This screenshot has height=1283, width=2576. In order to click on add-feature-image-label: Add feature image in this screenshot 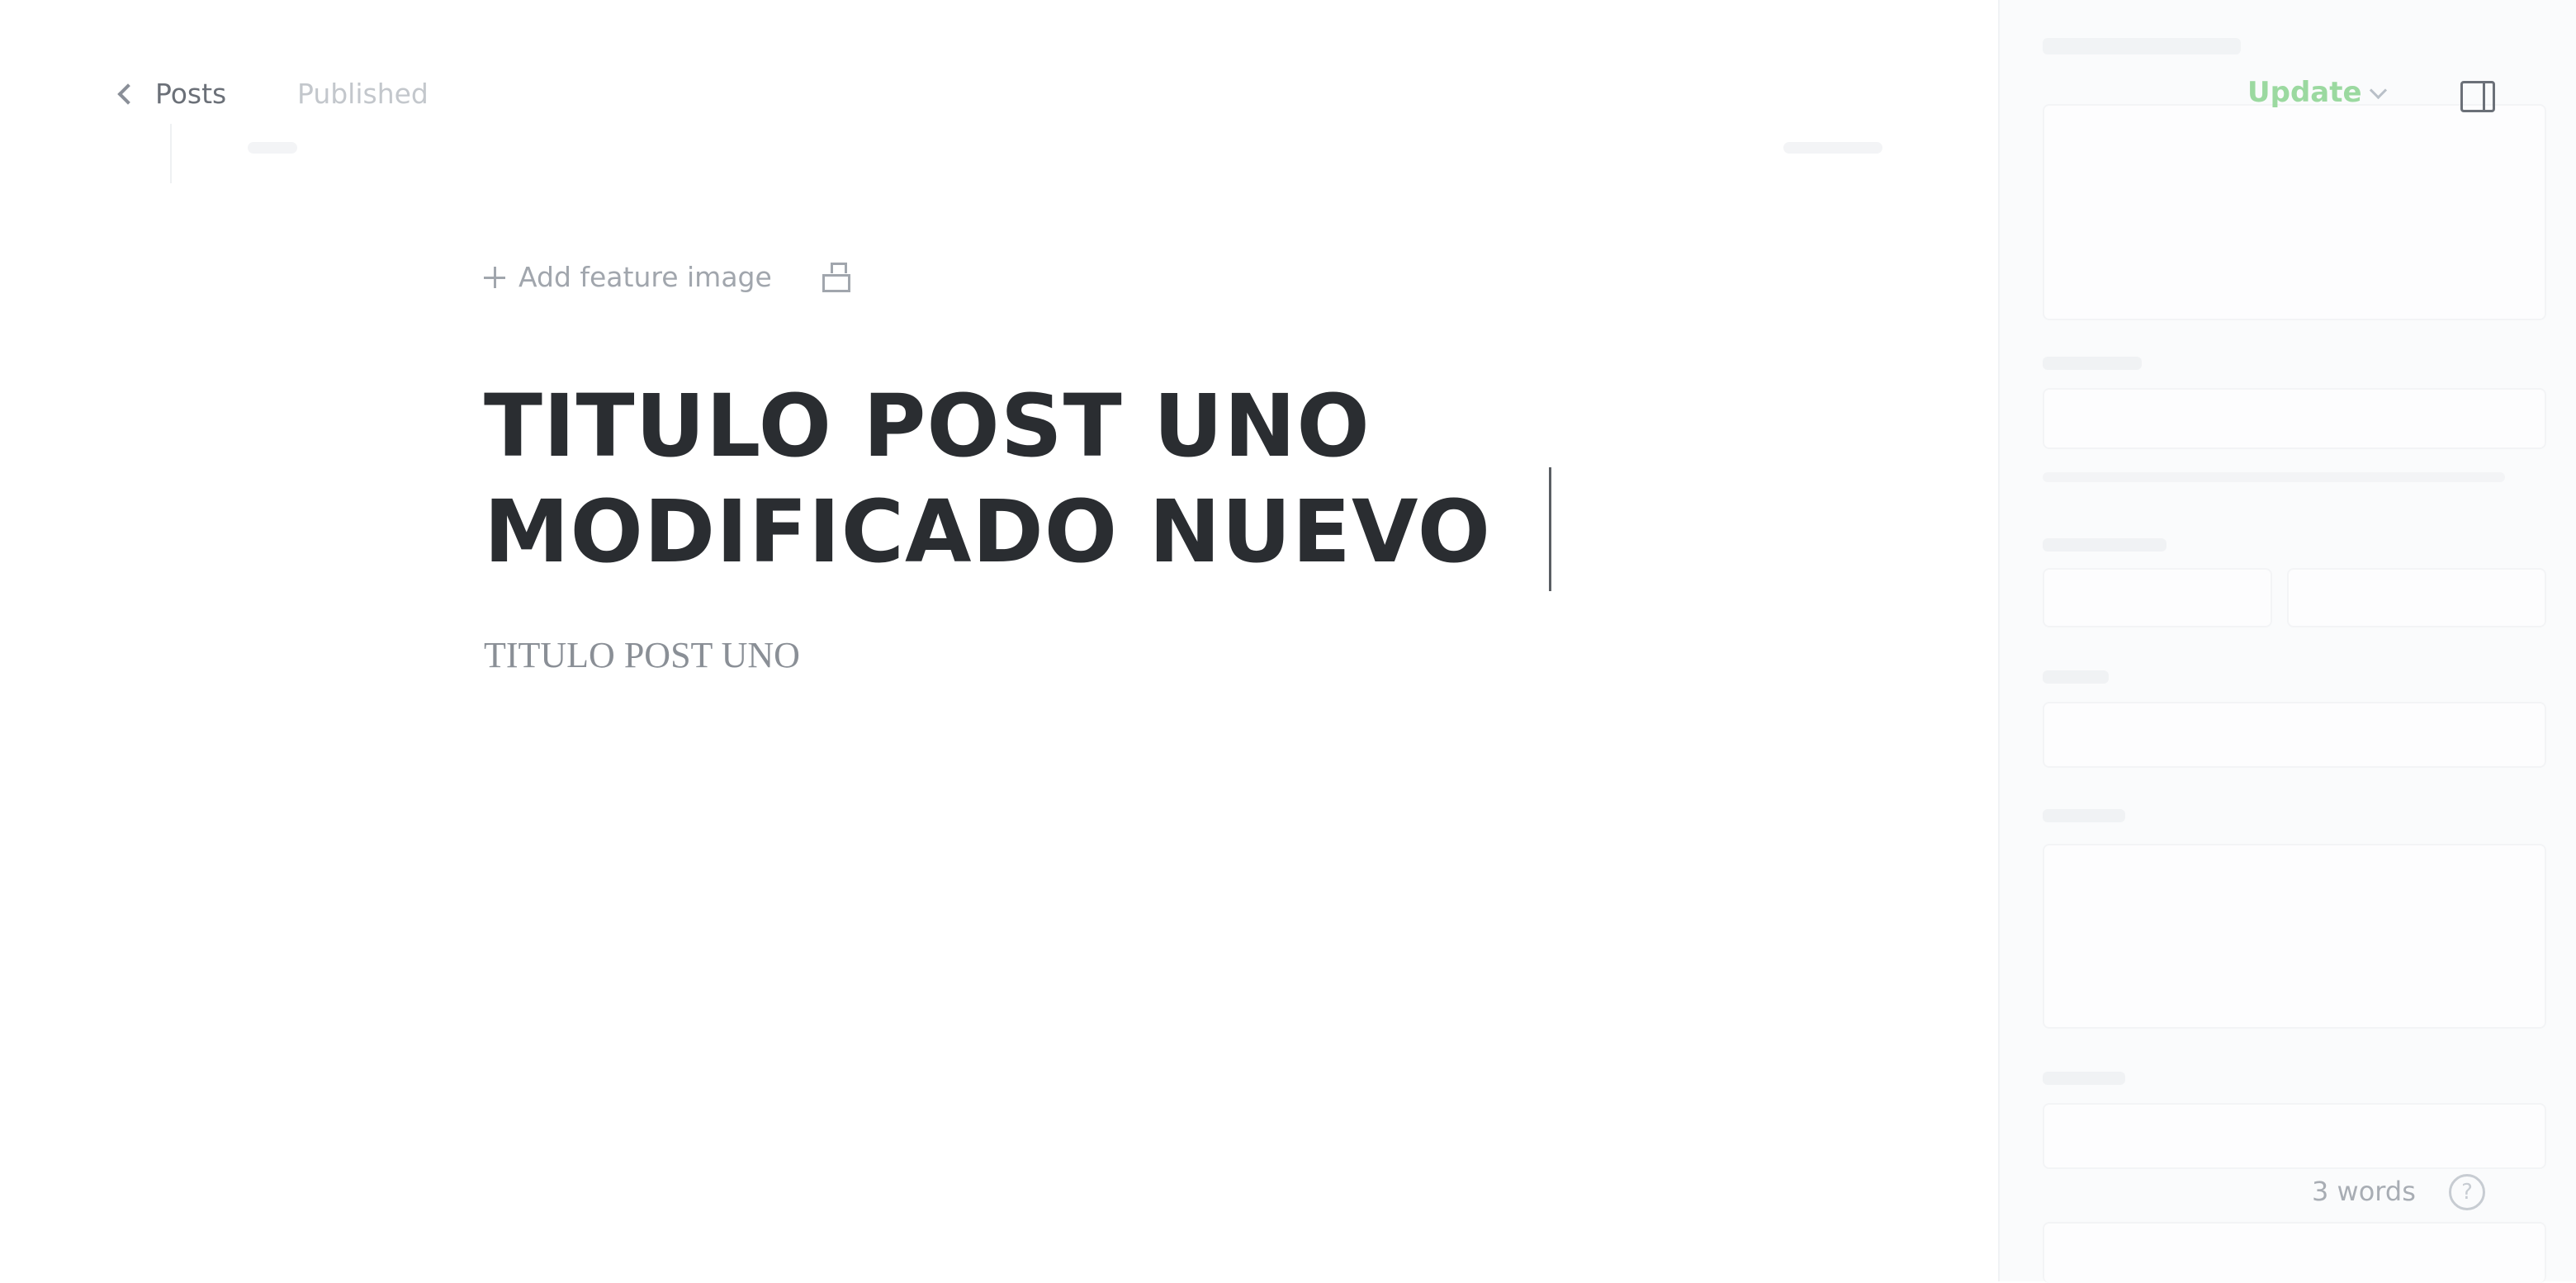, I will do `click(645, 277)`.